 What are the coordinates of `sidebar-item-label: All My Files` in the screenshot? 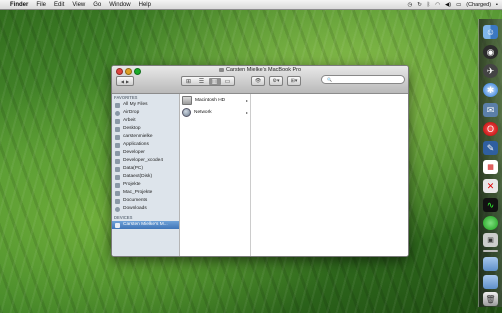 It's located at (135, 104).